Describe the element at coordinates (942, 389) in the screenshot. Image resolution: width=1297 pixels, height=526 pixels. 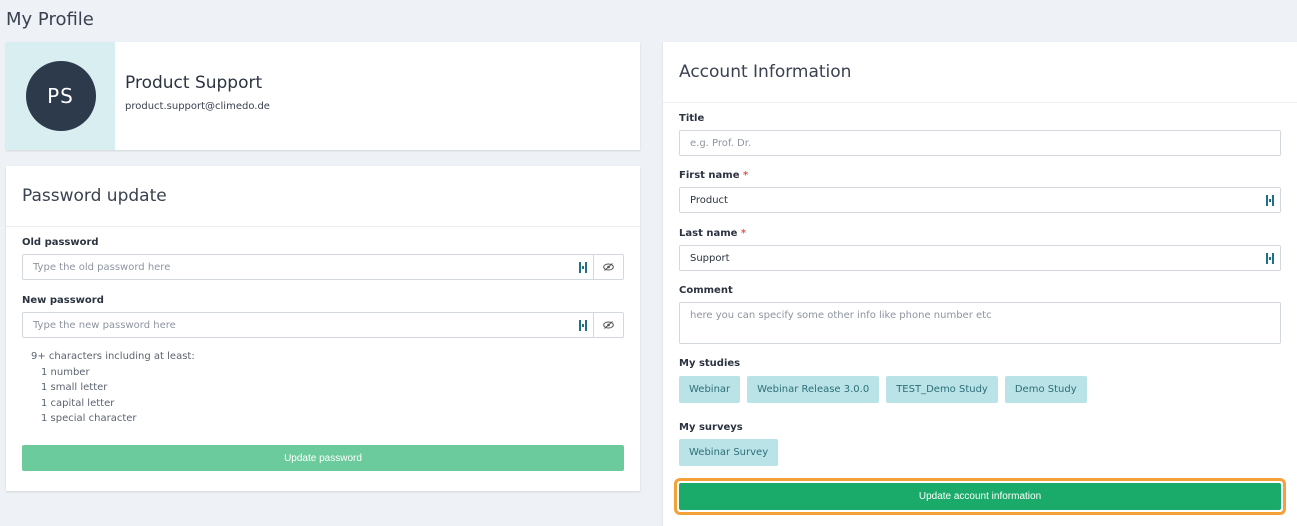
I see `study-tag: TEST_Demo Study` at that location.